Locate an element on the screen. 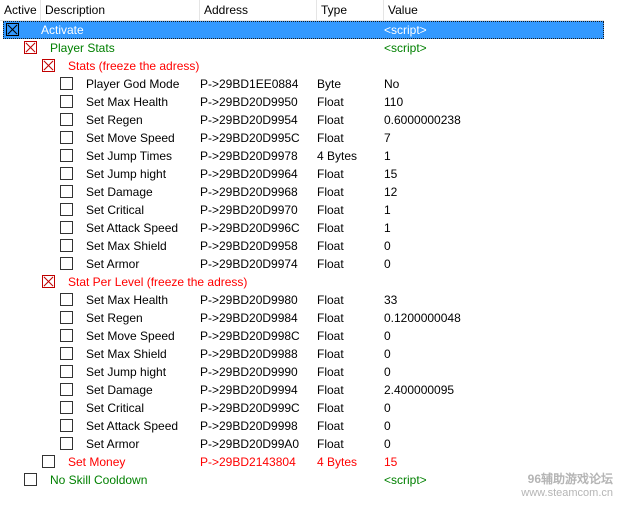  address-cell: P->29BD20D999C is located at coordinates (250, 408).